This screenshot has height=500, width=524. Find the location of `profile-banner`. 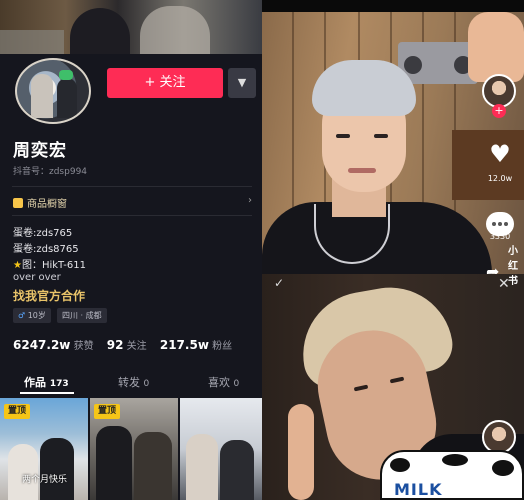

profile-banner is located at coordinates (131, 27).